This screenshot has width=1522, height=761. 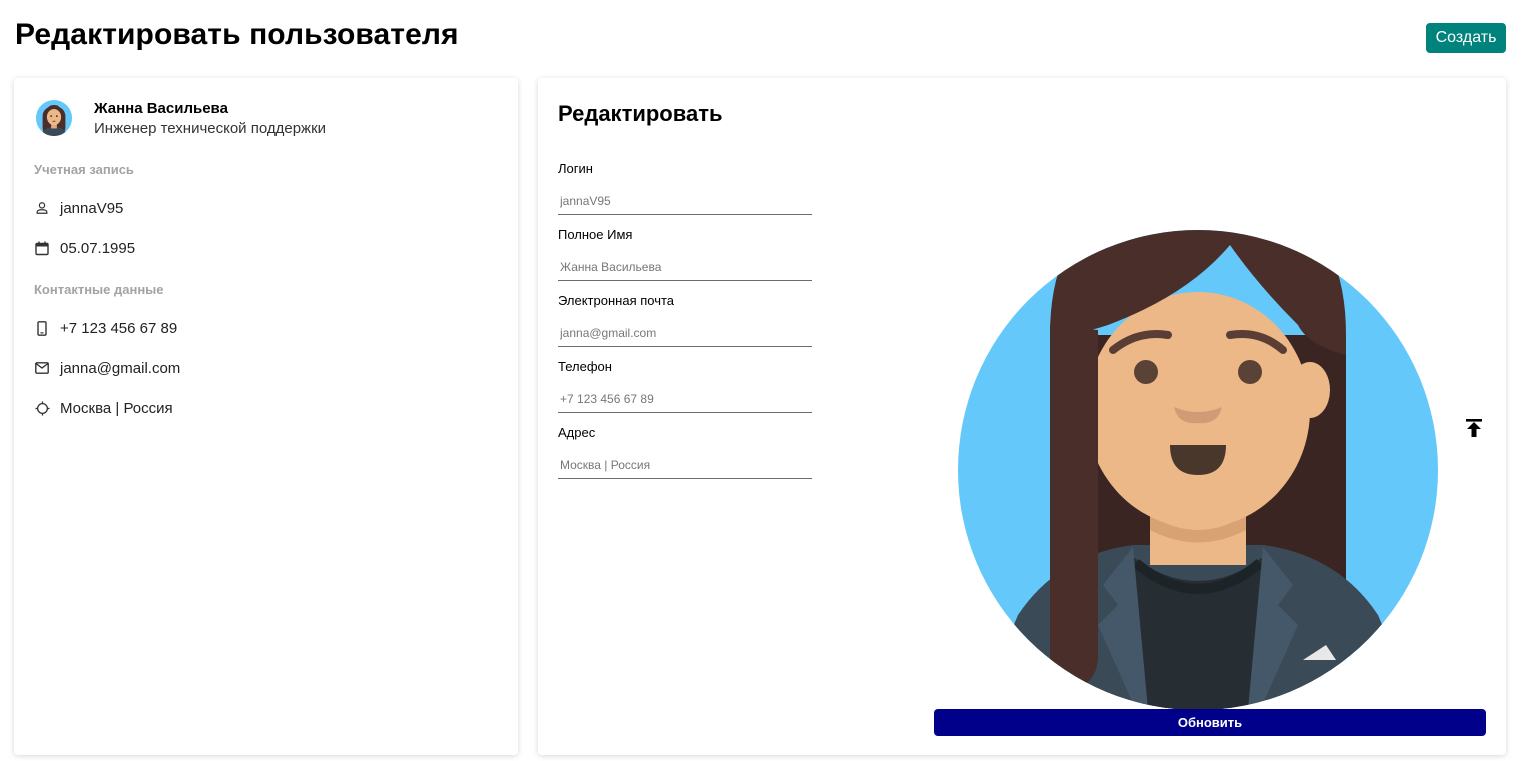 What do you see at coordinates (120, 368) in the screenshot?
I see `email-value: janna@gmail.com` at bounding box center [120, 368].